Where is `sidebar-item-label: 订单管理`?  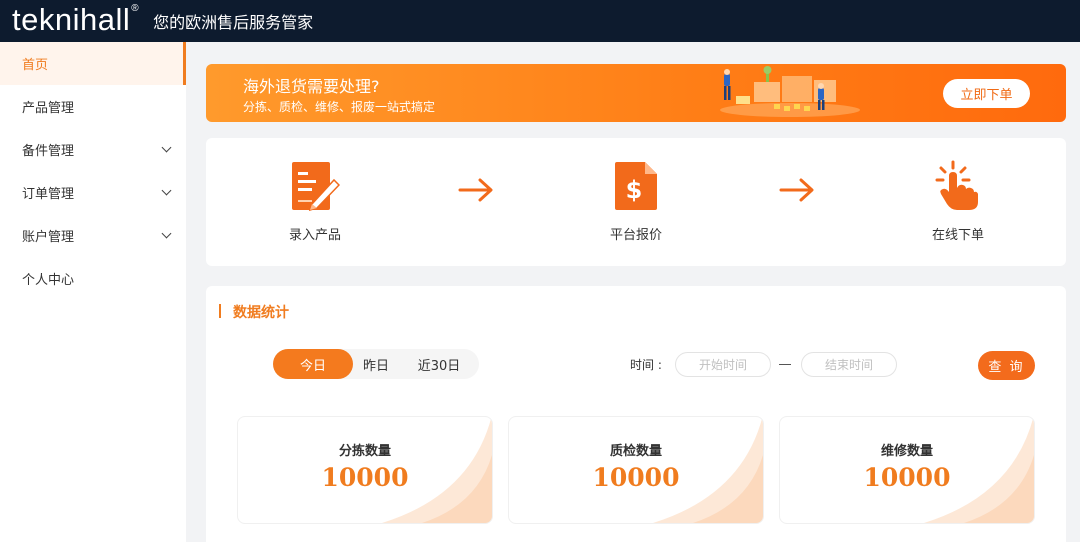 sidebar-item-label: 订单管理 is located at coordinates (48, 194).